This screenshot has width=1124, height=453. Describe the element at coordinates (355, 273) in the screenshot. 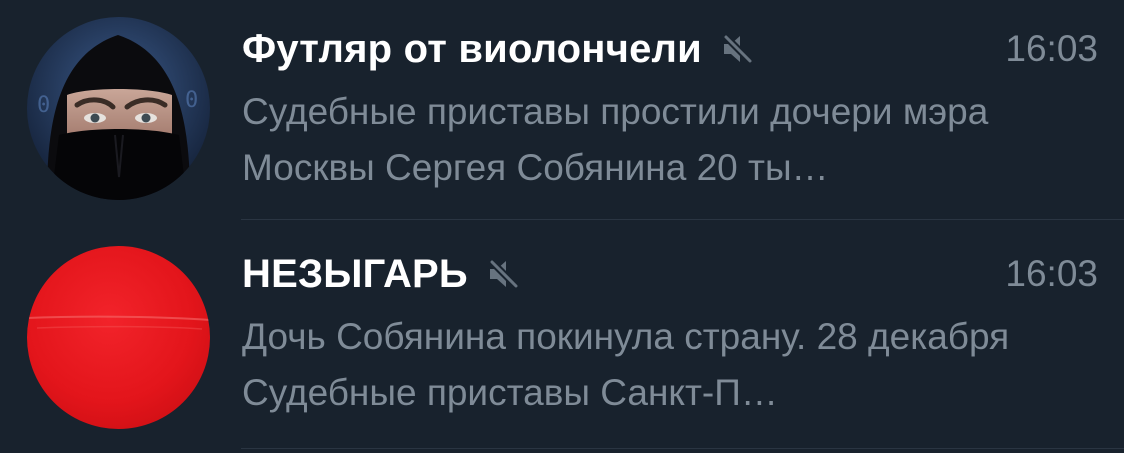

I see `chat-title: НЕЗЫГАРЬ` at that location.